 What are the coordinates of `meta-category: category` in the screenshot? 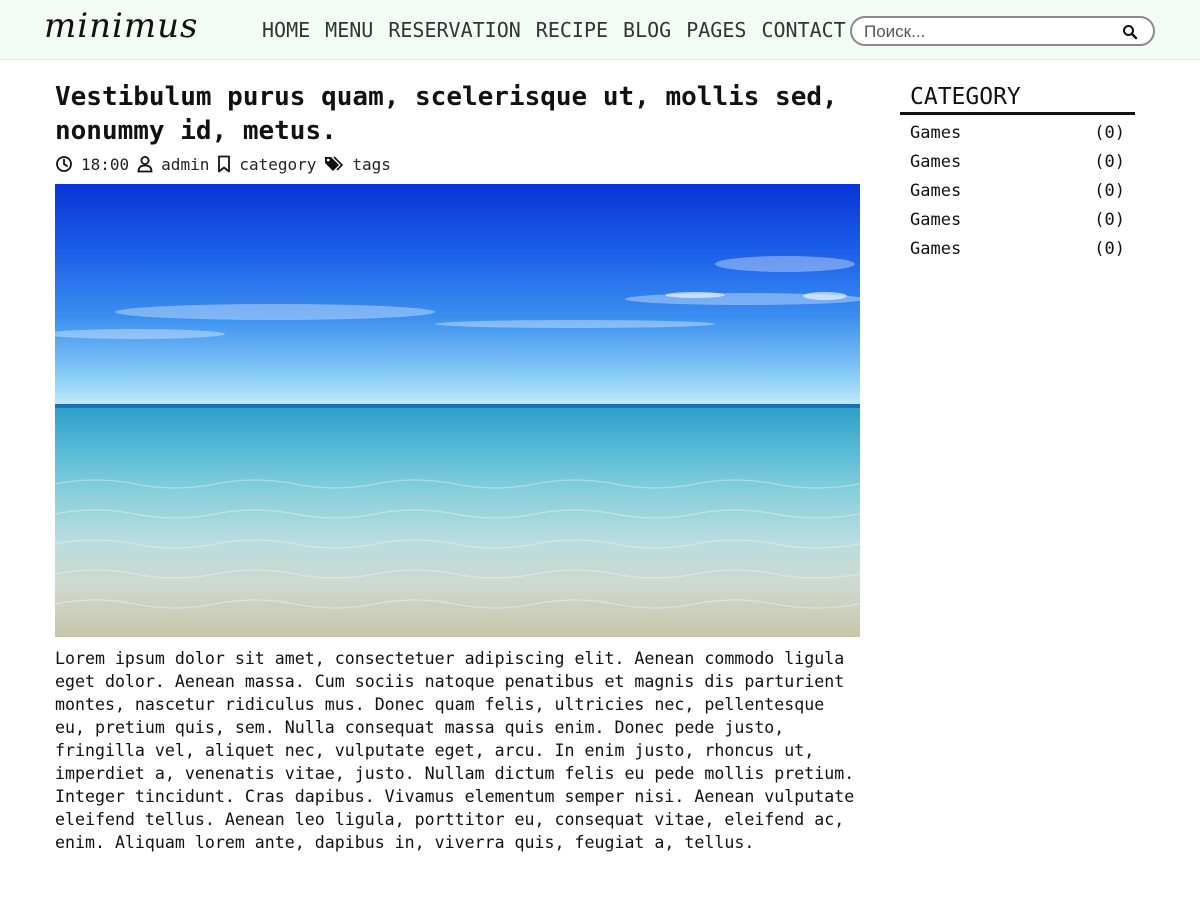 It's located at (266, 164).